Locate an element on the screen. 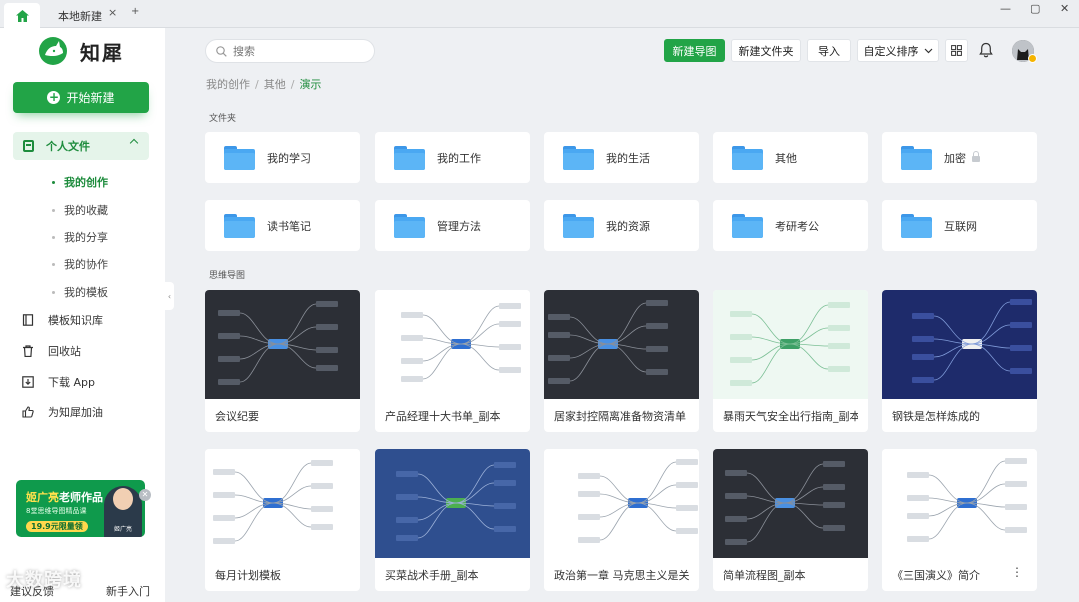 This screenshot has width=1079, height=602. sidebar-item-my-creations: 我的创作 is located at coordinates (80, 182).